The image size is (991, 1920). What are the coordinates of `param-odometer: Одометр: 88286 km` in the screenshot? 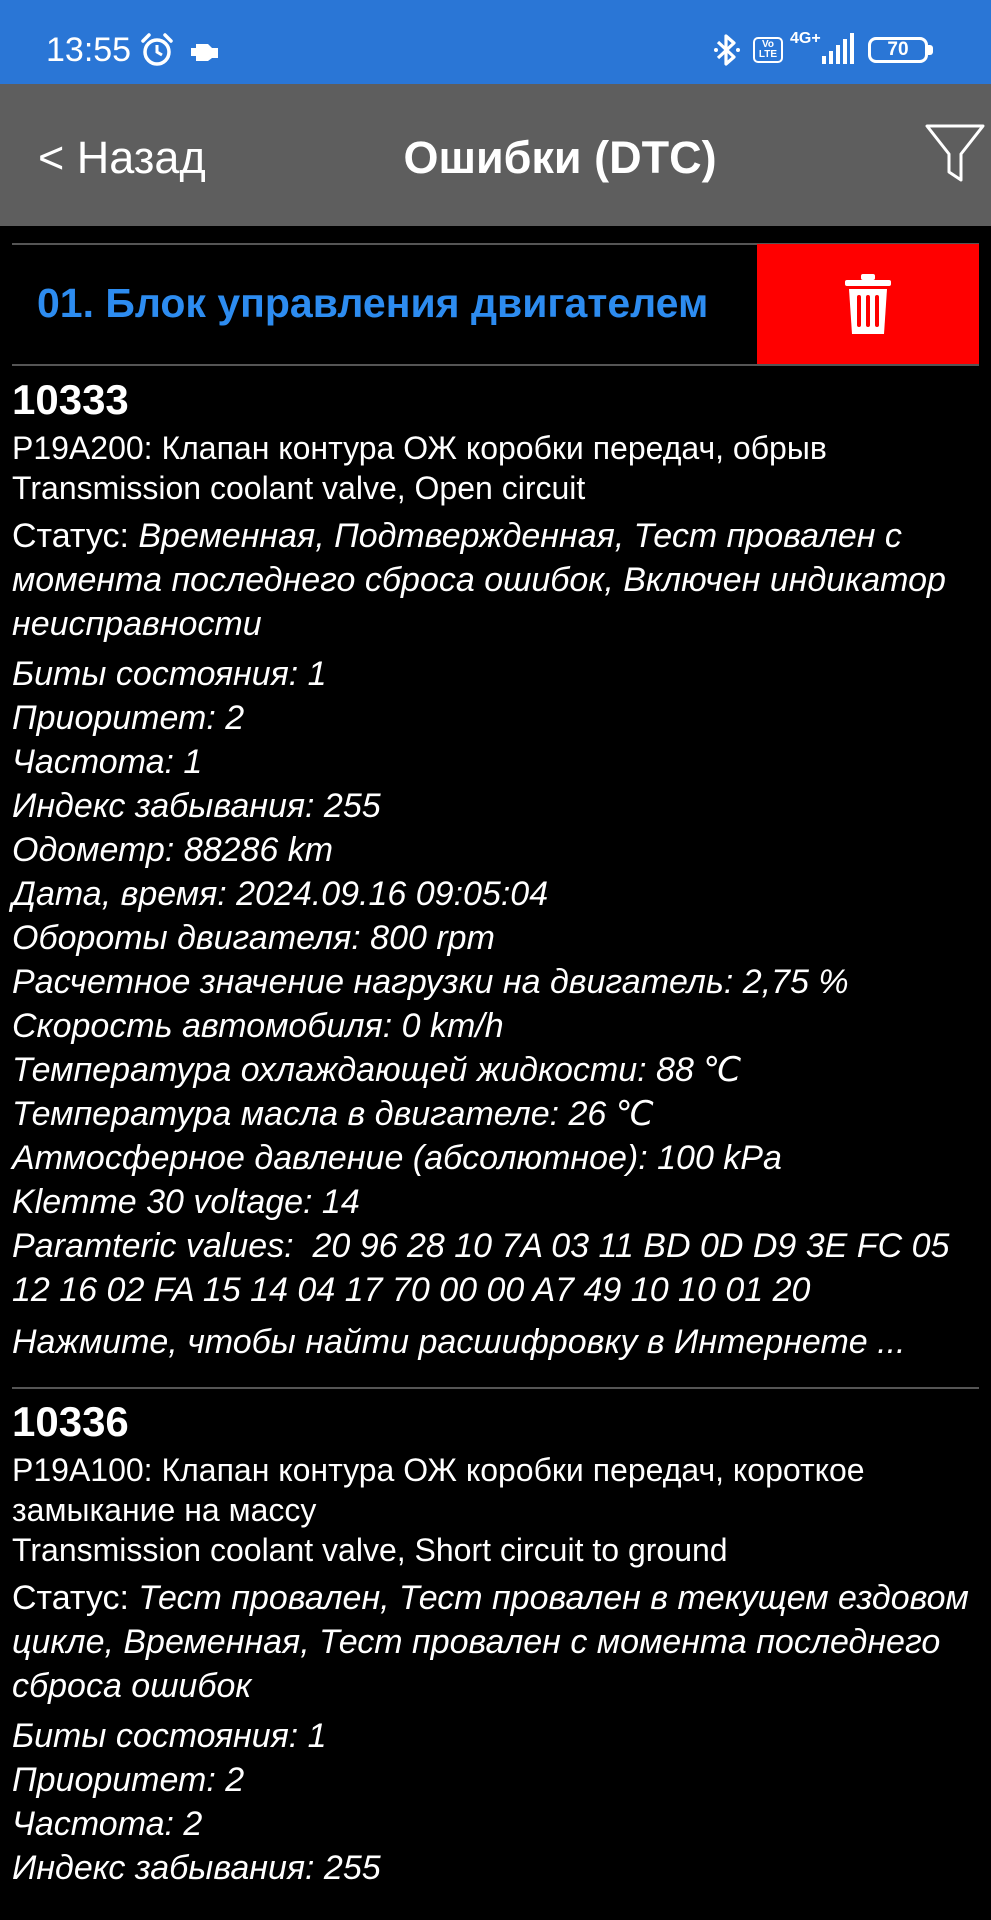 It's located at (173, 850).